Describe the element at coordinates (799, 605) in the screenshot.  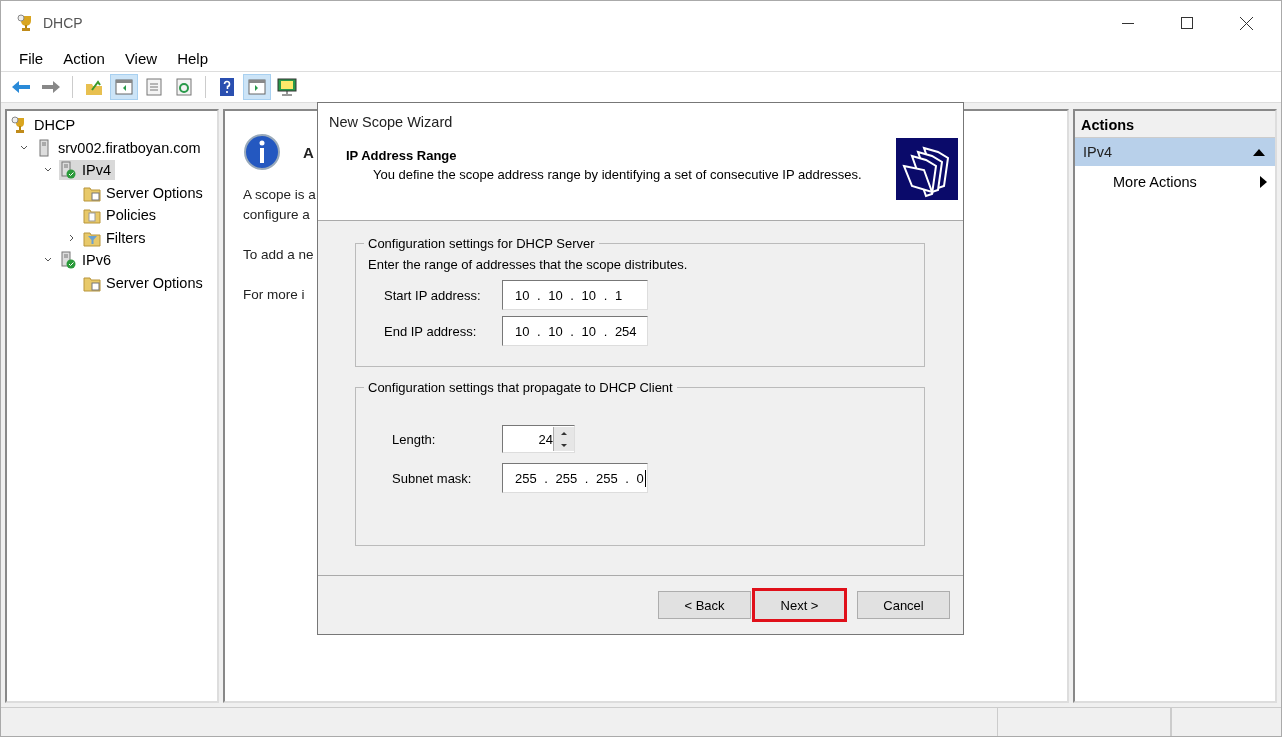
I see `dialog-button: Next >` at that location.